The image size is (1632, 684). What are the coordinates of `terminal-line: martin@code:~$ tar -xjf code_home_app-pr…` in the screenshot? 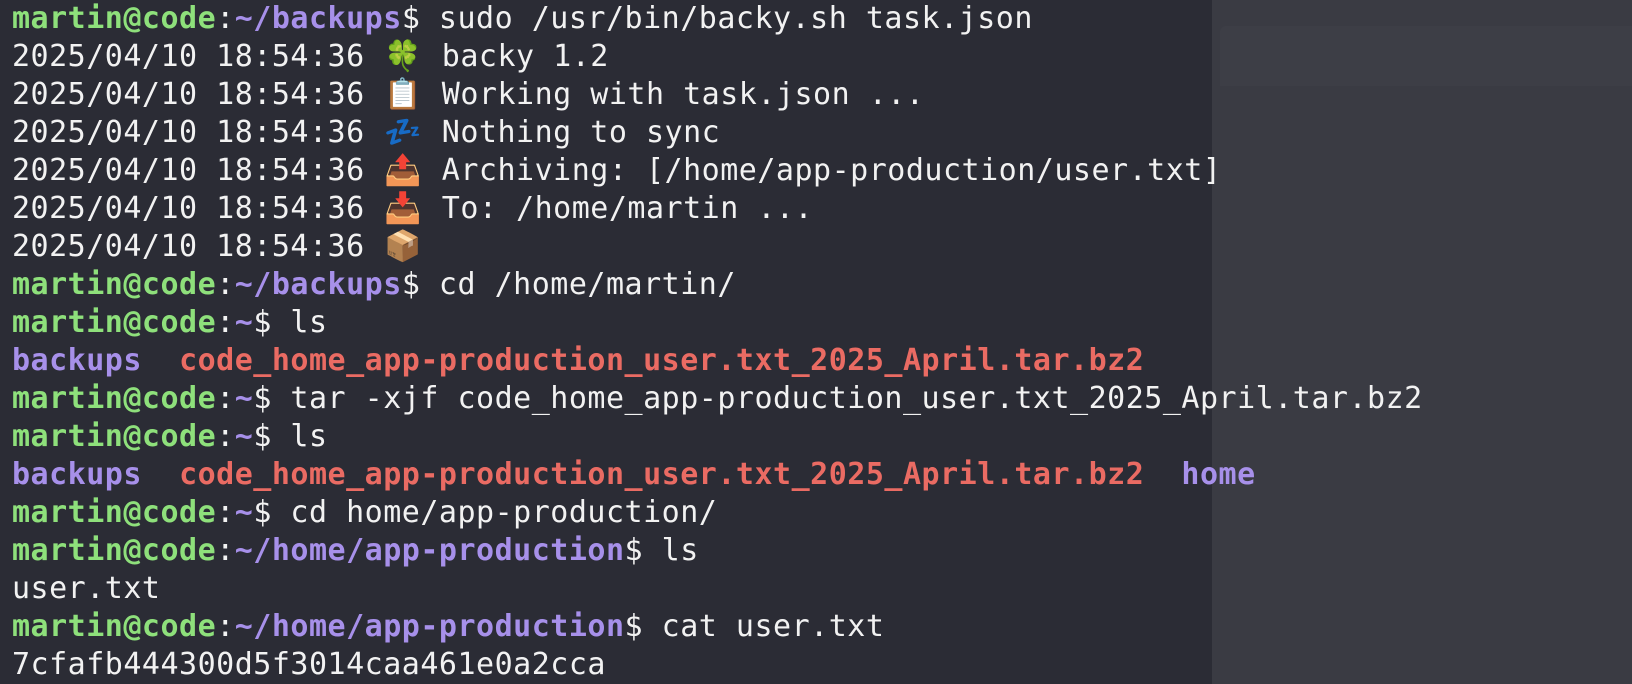 It's located at (717, 399).